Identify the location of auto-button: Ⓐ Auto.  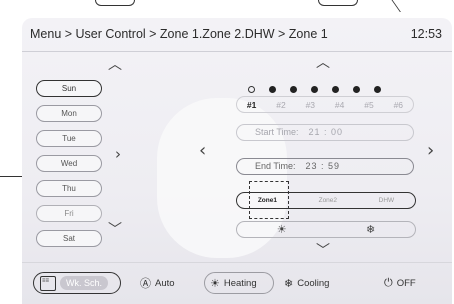
(157, 283).